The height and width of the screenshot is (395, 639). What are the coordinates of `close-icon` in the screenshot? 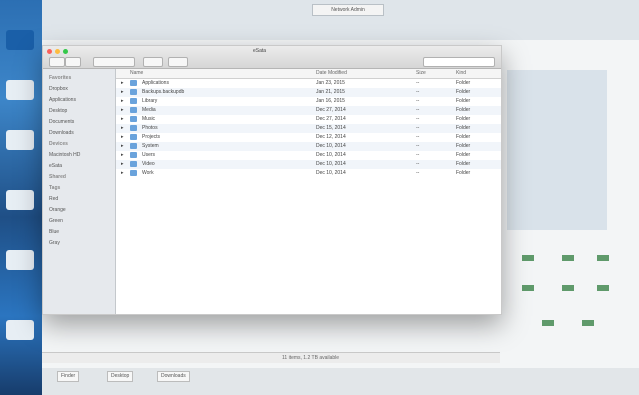 It's located at (49, 51).